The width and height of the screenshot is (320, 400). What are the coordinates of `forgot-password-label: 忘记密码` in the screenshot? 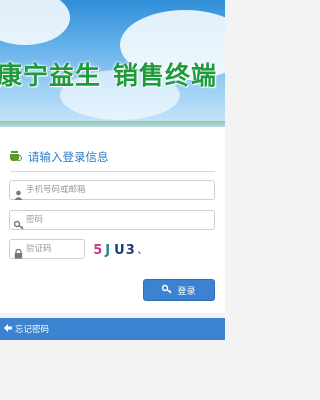 It's located at (32, 330).